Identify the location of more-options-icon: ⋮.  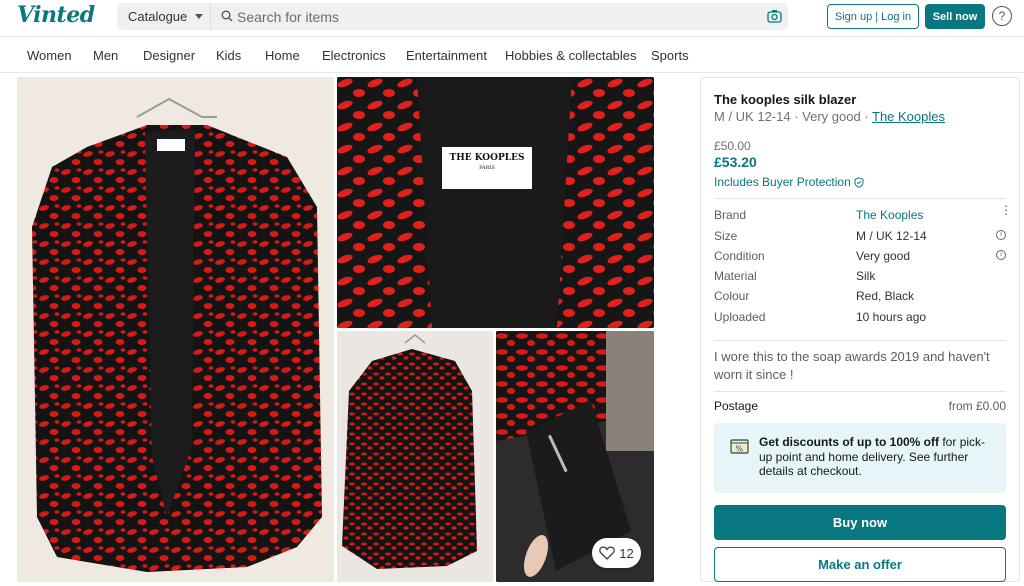
(1006, 210).